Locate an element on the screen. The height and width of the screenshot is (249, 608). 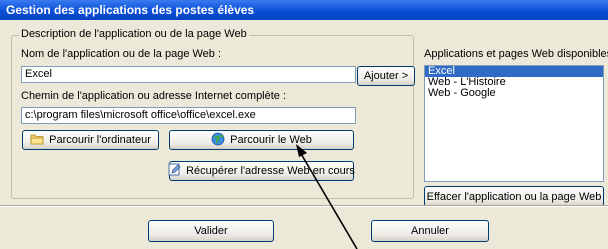
list-item: Web - Google is located at coordinates (514, 93).